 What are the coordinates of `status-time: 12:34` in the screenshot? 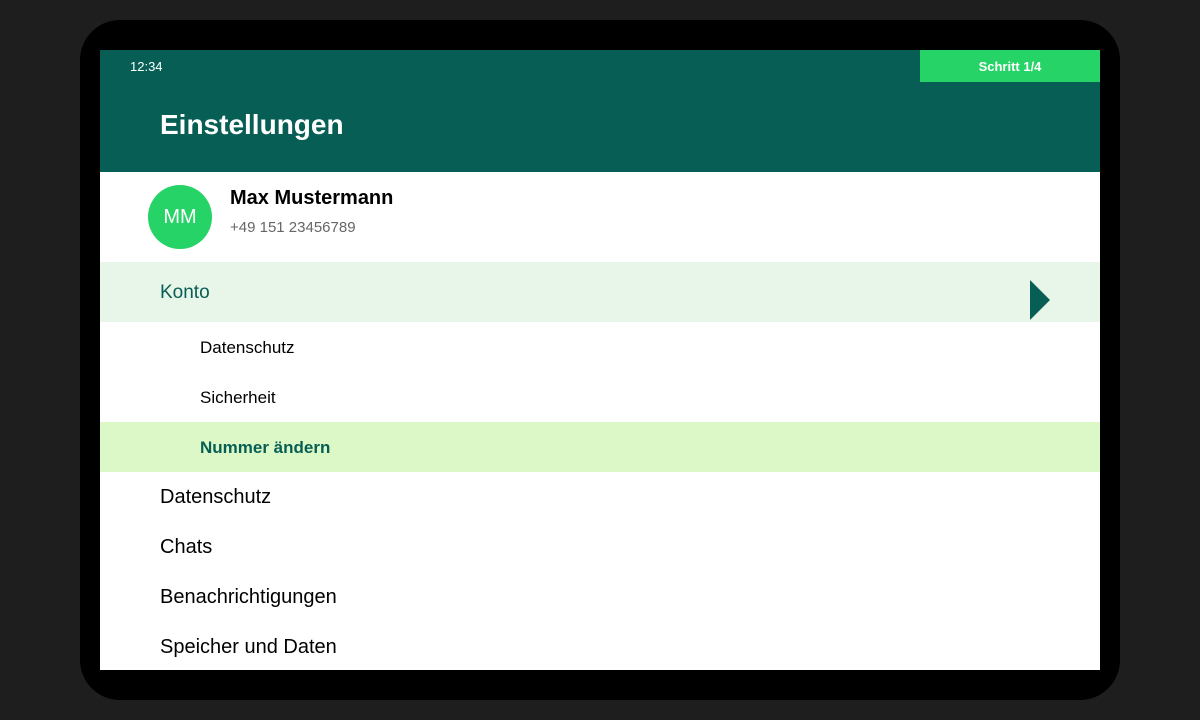 It's located at (146, 66).